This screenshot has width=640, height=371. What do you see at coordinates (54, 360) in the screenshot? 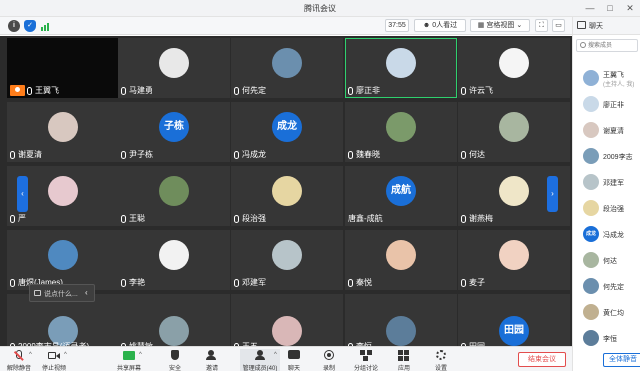
I see `toolbar-video-button: 停止视频 ^` at bounding box center [54, 360].